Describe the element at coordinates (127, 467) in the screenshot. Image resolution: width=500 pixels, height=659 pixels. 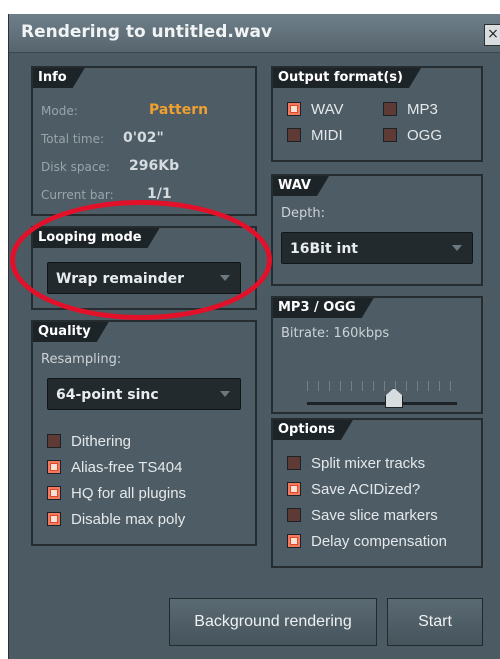
I see `alias-free-label: Alias-free TS404` at that location.